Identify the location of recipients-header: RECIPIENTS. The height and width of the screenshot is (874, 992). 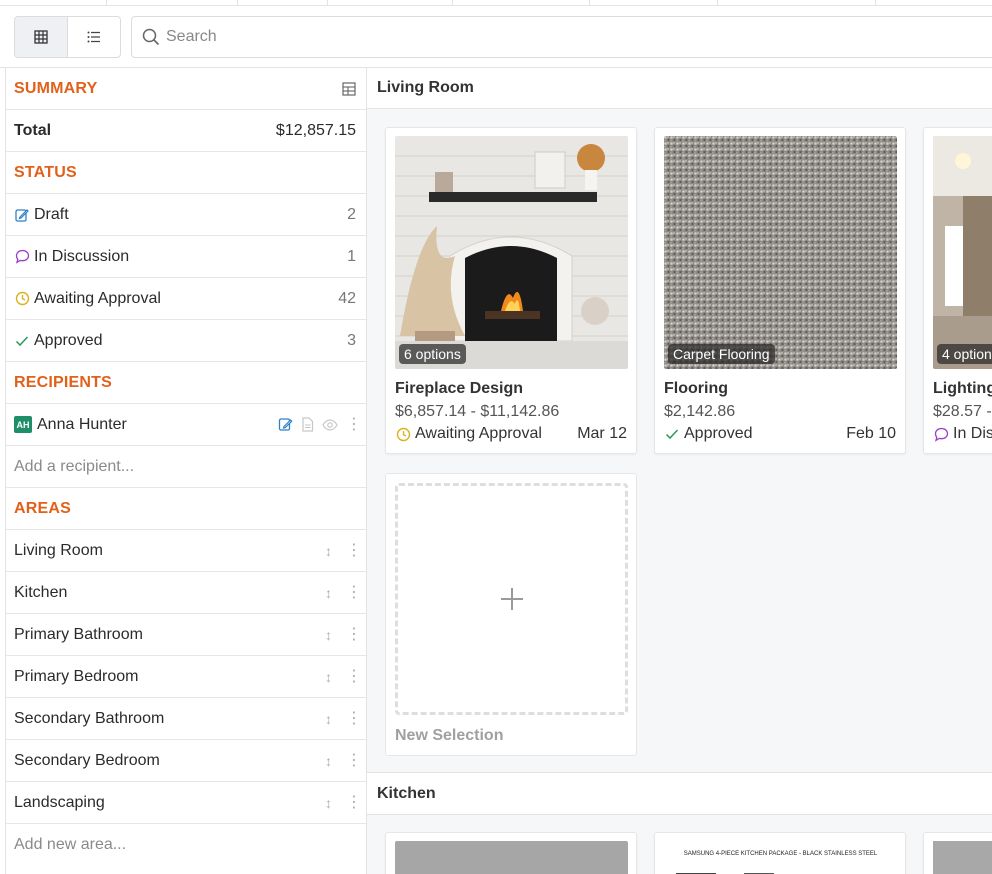
(186, 383).